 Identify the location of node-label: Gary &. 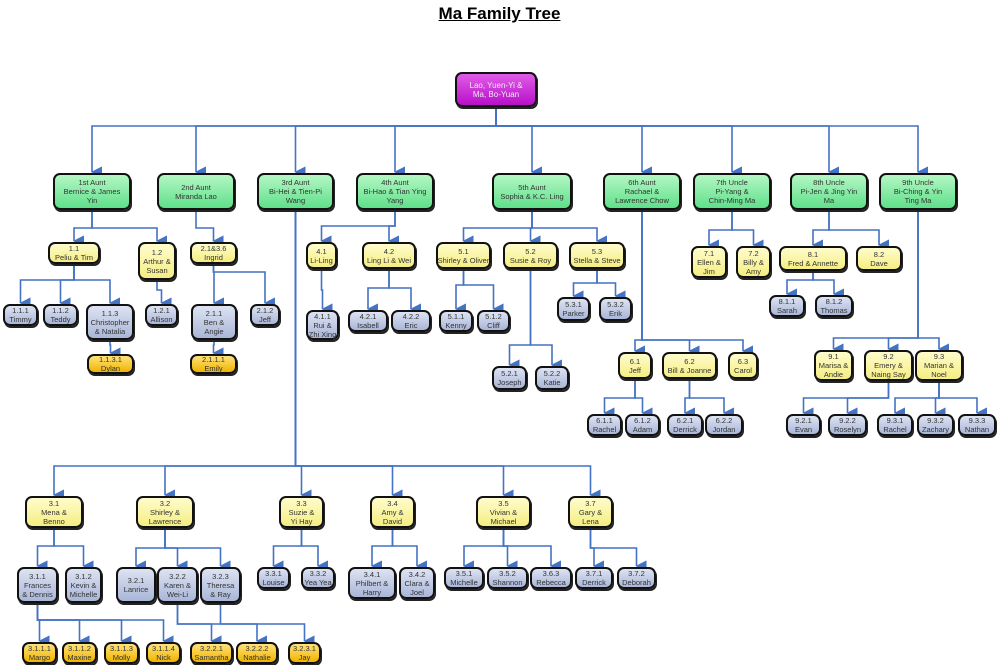
(590, 512).